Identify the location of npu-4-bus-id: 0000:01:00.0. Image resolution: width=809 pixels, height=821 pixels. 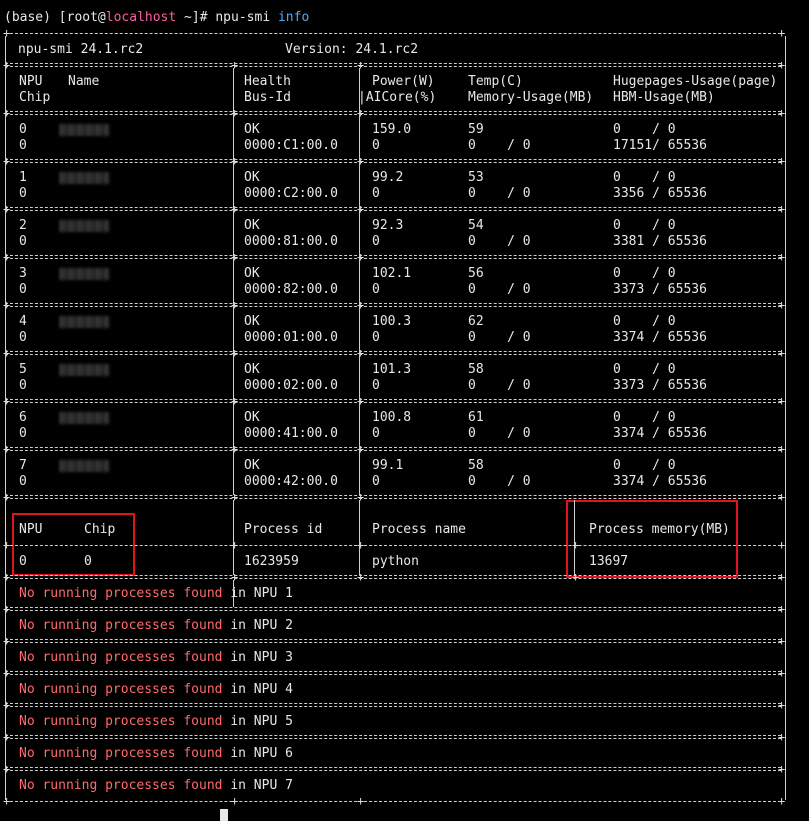
(291, 337).